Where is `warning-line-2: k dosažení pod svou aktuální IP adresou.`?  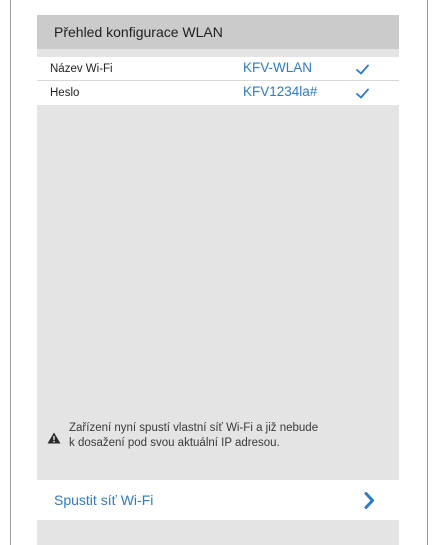 warning-line-2: k dosažení pod svou aktuální IP adresou. is located at coordinates (174, 443).